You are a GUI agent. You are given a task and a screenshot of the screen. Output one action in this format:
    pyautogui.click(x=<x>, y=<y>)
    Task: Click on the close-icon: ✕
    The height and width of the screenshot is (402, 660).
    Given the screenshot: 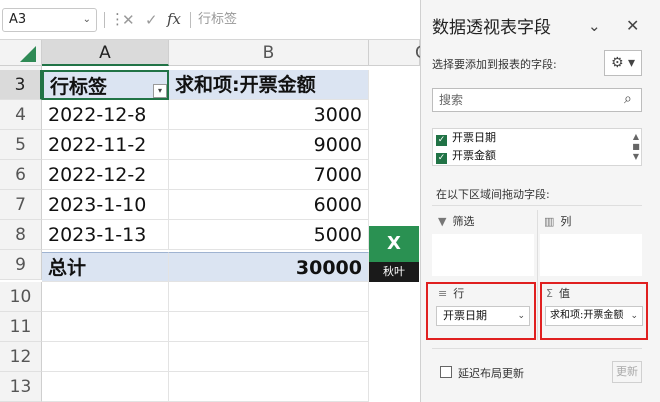 What is the action you would take?
    pyautogui.click(x=632, y=25)
    